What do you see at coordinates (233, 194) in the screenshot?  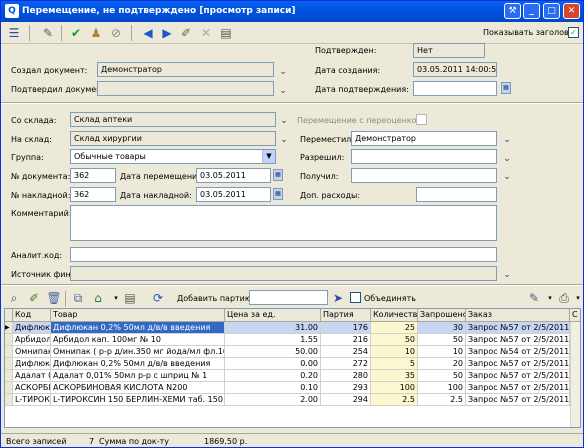 I see `invoice-date-field: 03.05.2011` at bounding box center [233, 194].